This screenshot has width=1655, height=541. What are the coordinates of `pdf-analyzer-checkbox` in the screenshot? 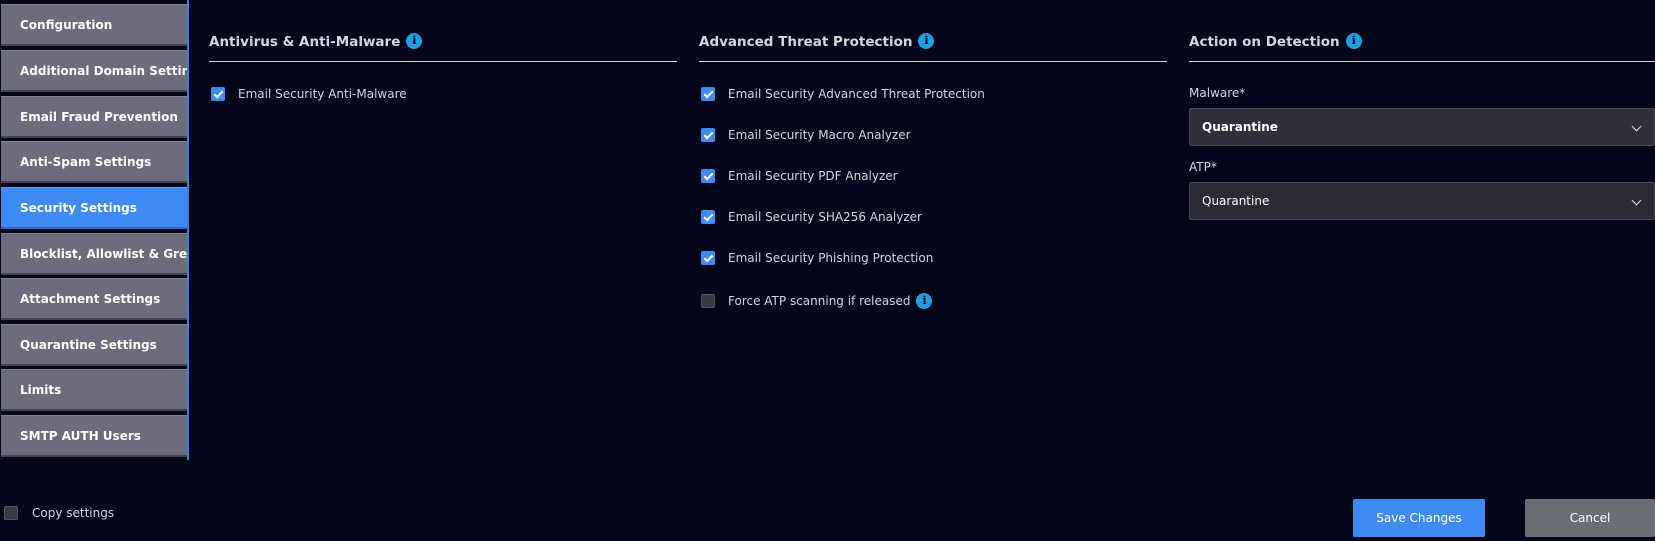 It's located at (708, 175).